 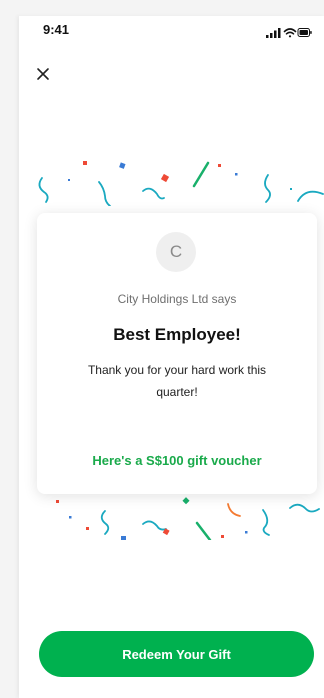 What do you see at coordinates (188, 518) in the screenshot?
I see `confetti-decoration-bottom` at bounding box center [188, 518].